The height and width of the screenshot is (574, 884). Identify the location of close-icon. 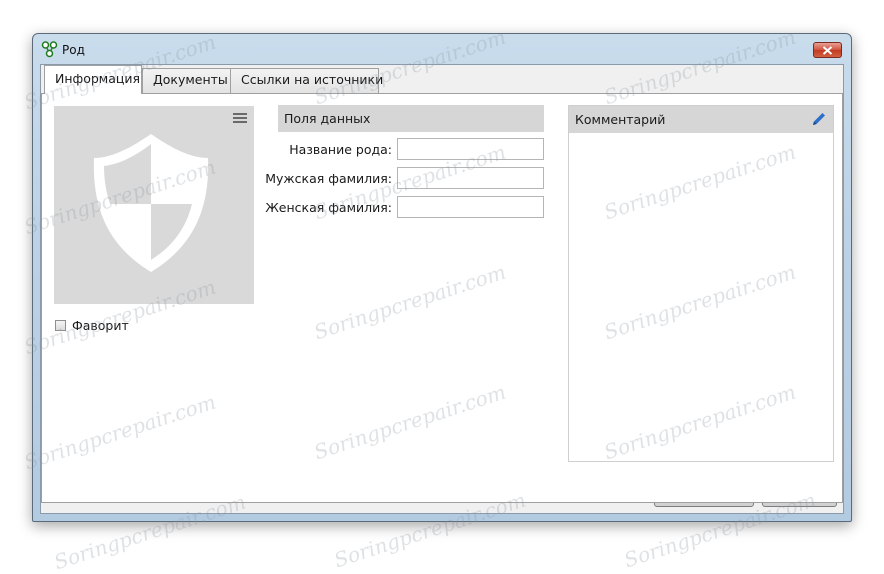
(827, 50).